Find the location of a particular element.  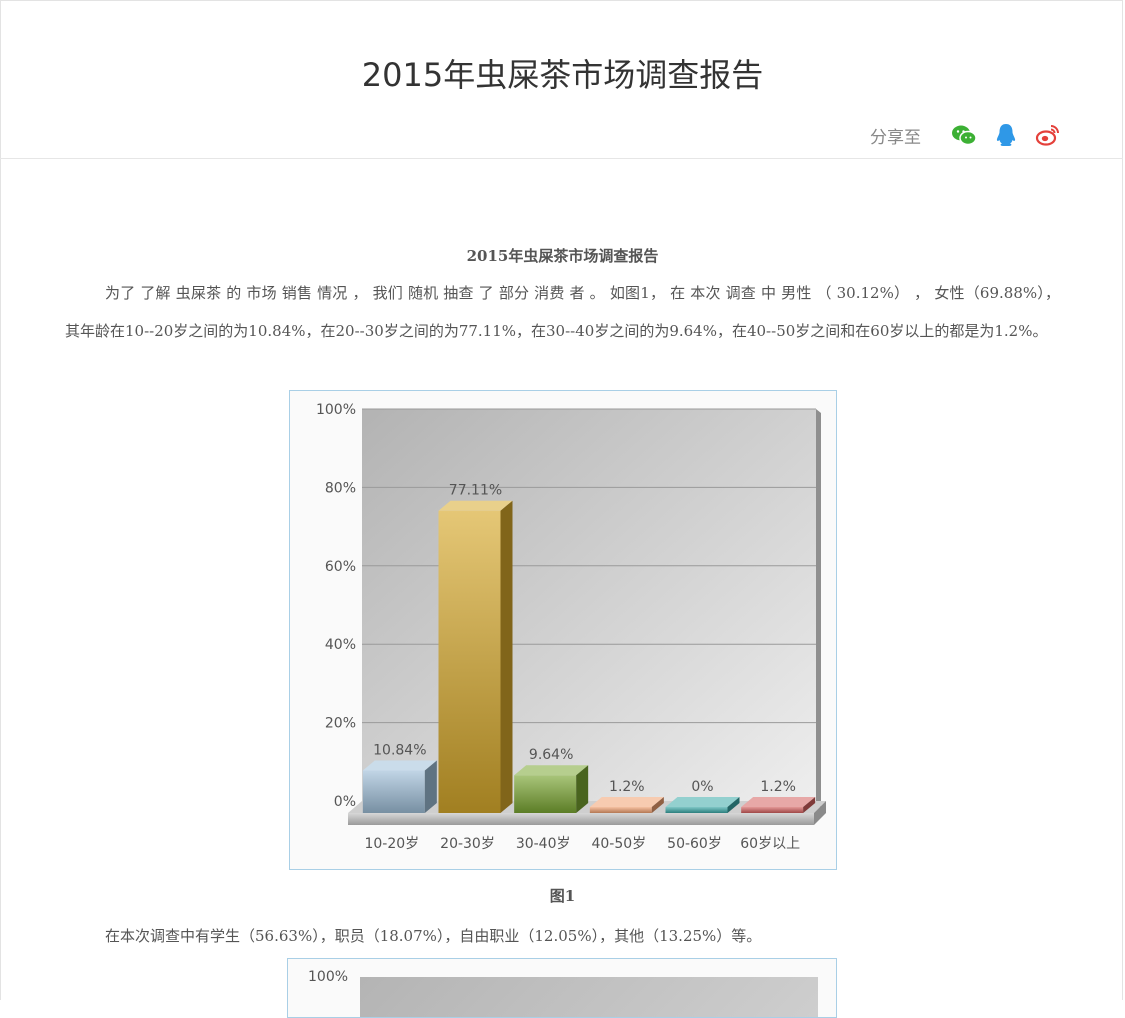

figure-1-caption: 图1 is located at coordinates (562, 896).